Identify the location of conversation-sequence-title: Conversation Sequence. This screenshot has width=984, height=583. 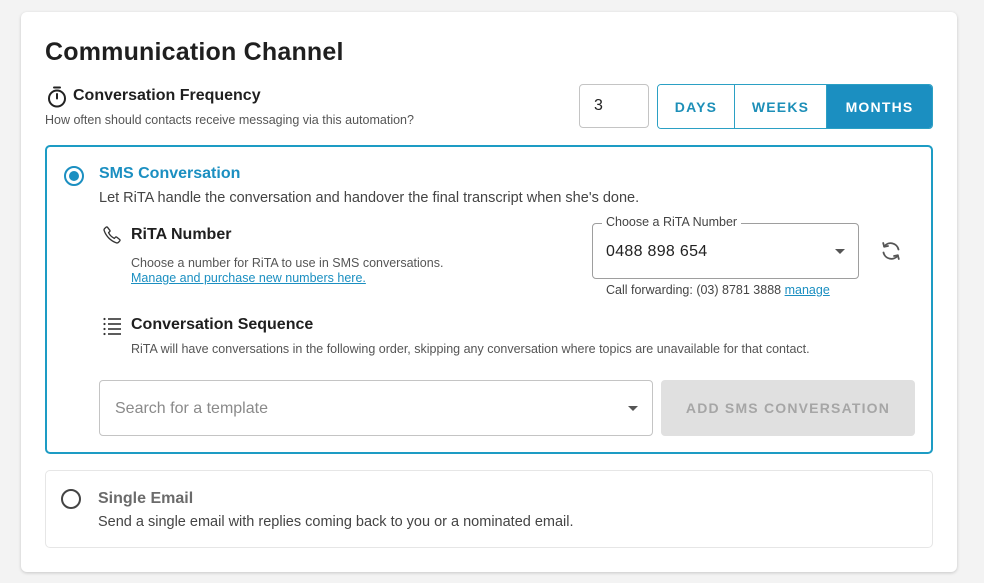
(222, 324).